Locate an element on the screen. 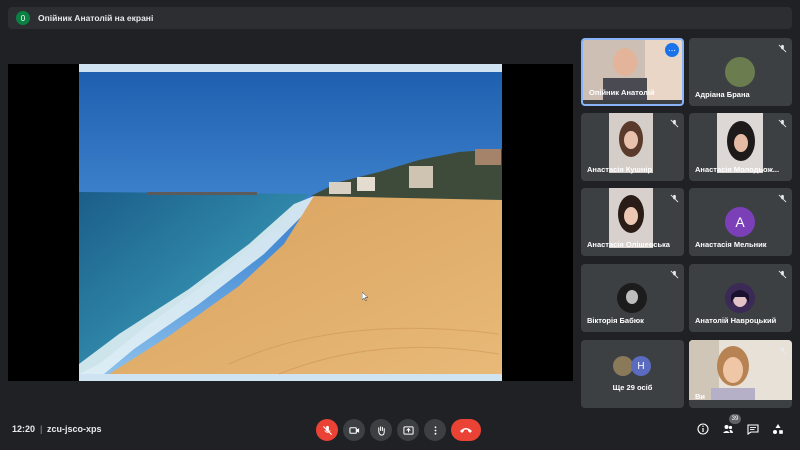 The width and height of the screenshot is (800, 450). participant-tile: A Анастасія Мельник is located at coordinates (740, 222).